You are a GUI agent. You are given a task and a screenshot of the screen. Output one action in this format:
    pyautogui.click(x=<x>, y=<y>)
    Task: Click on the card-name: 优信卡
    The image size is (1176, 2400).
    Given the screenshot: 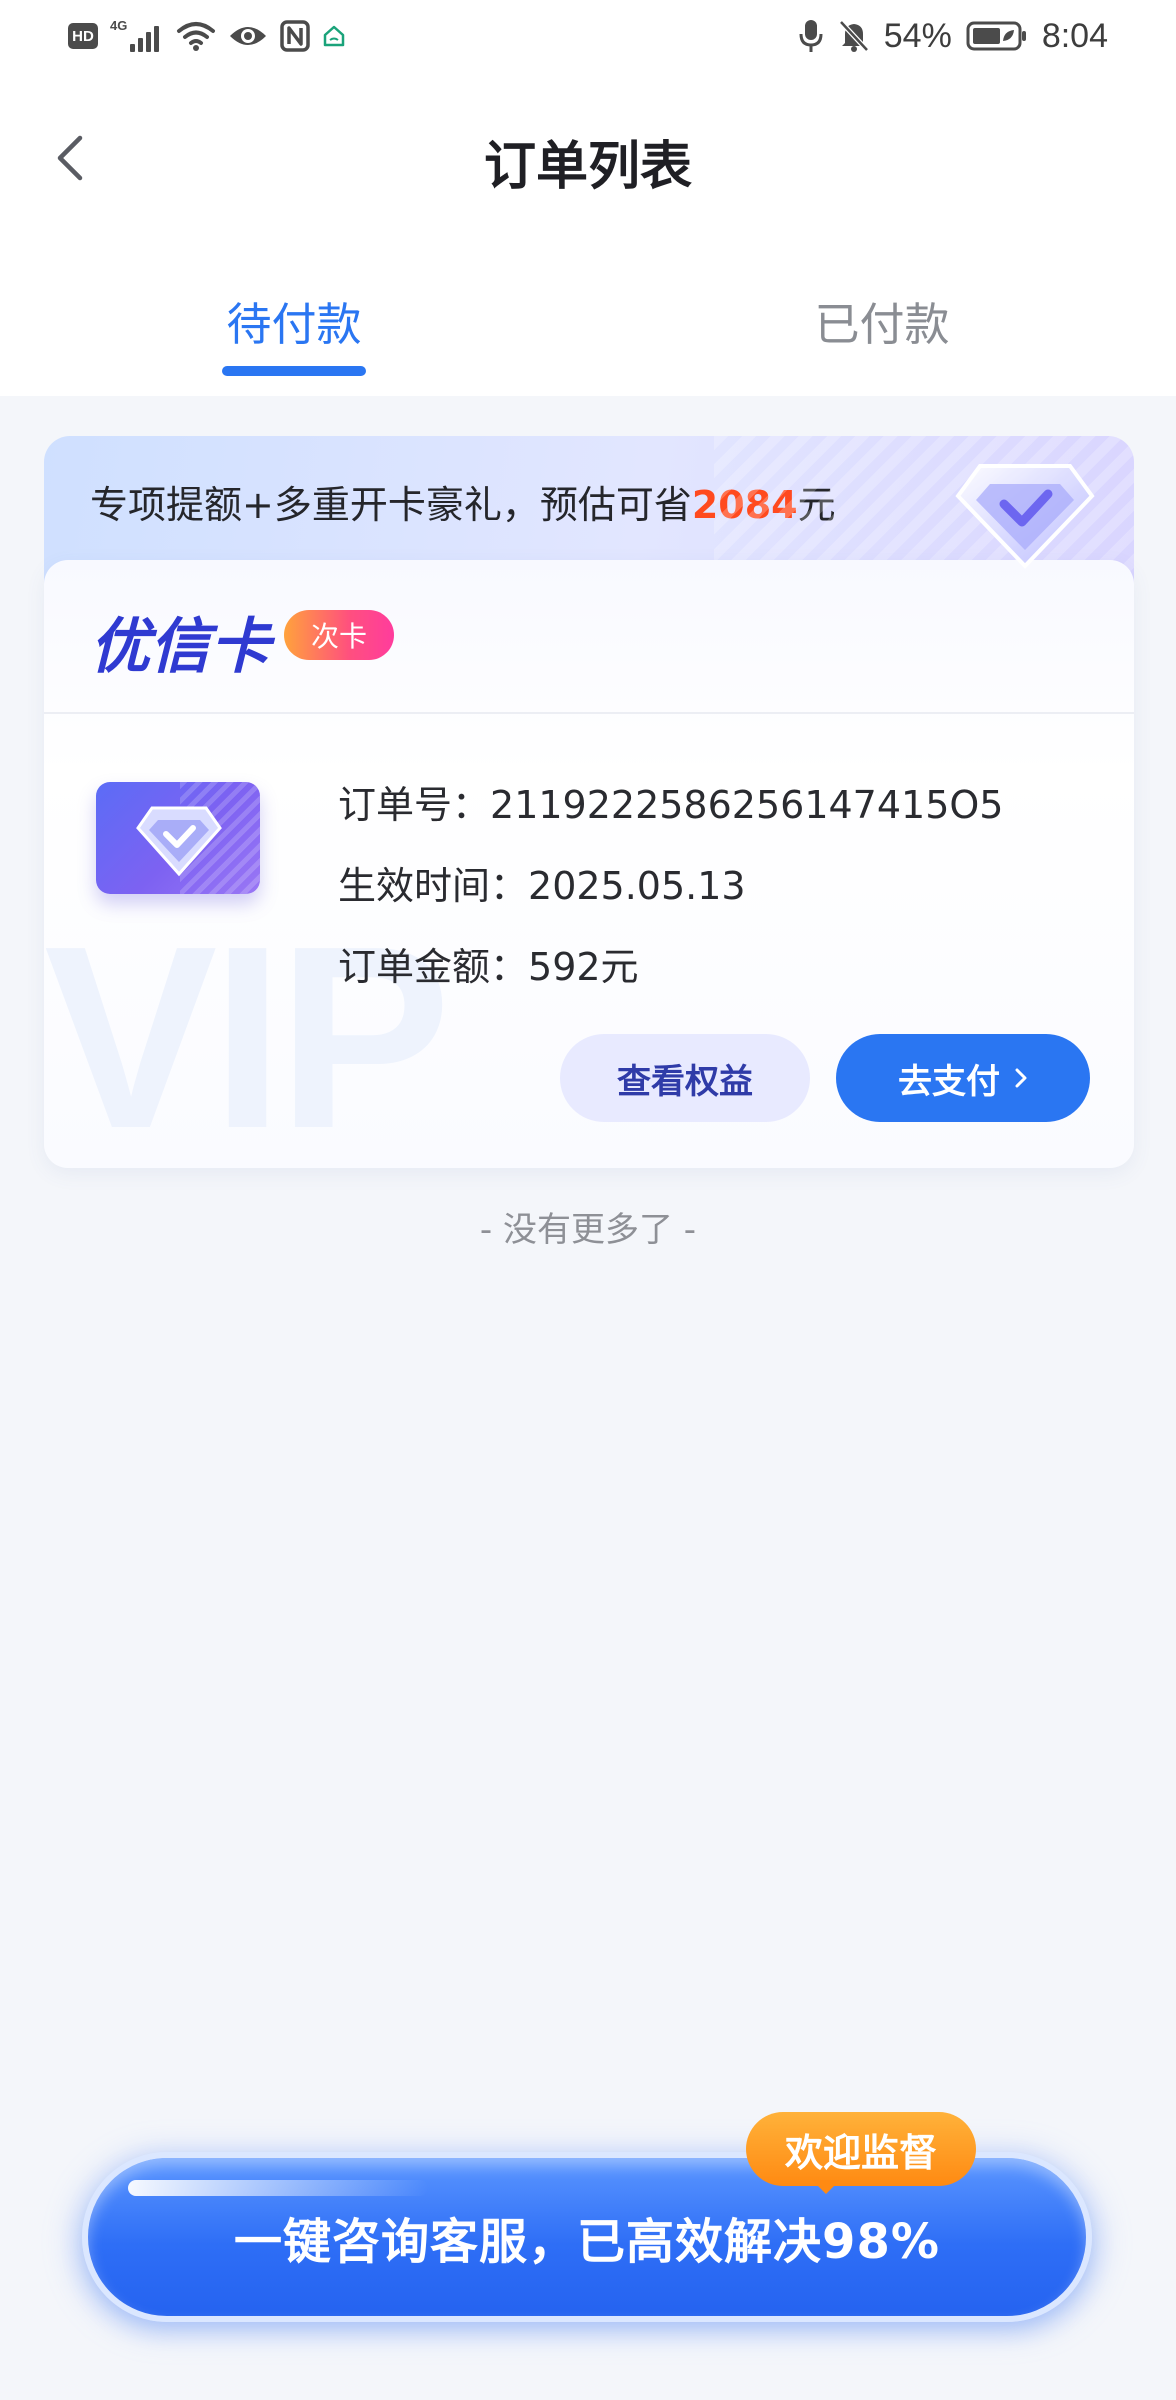 What is the action you would take?
    pyautogui.click(x=180, y=647)
    